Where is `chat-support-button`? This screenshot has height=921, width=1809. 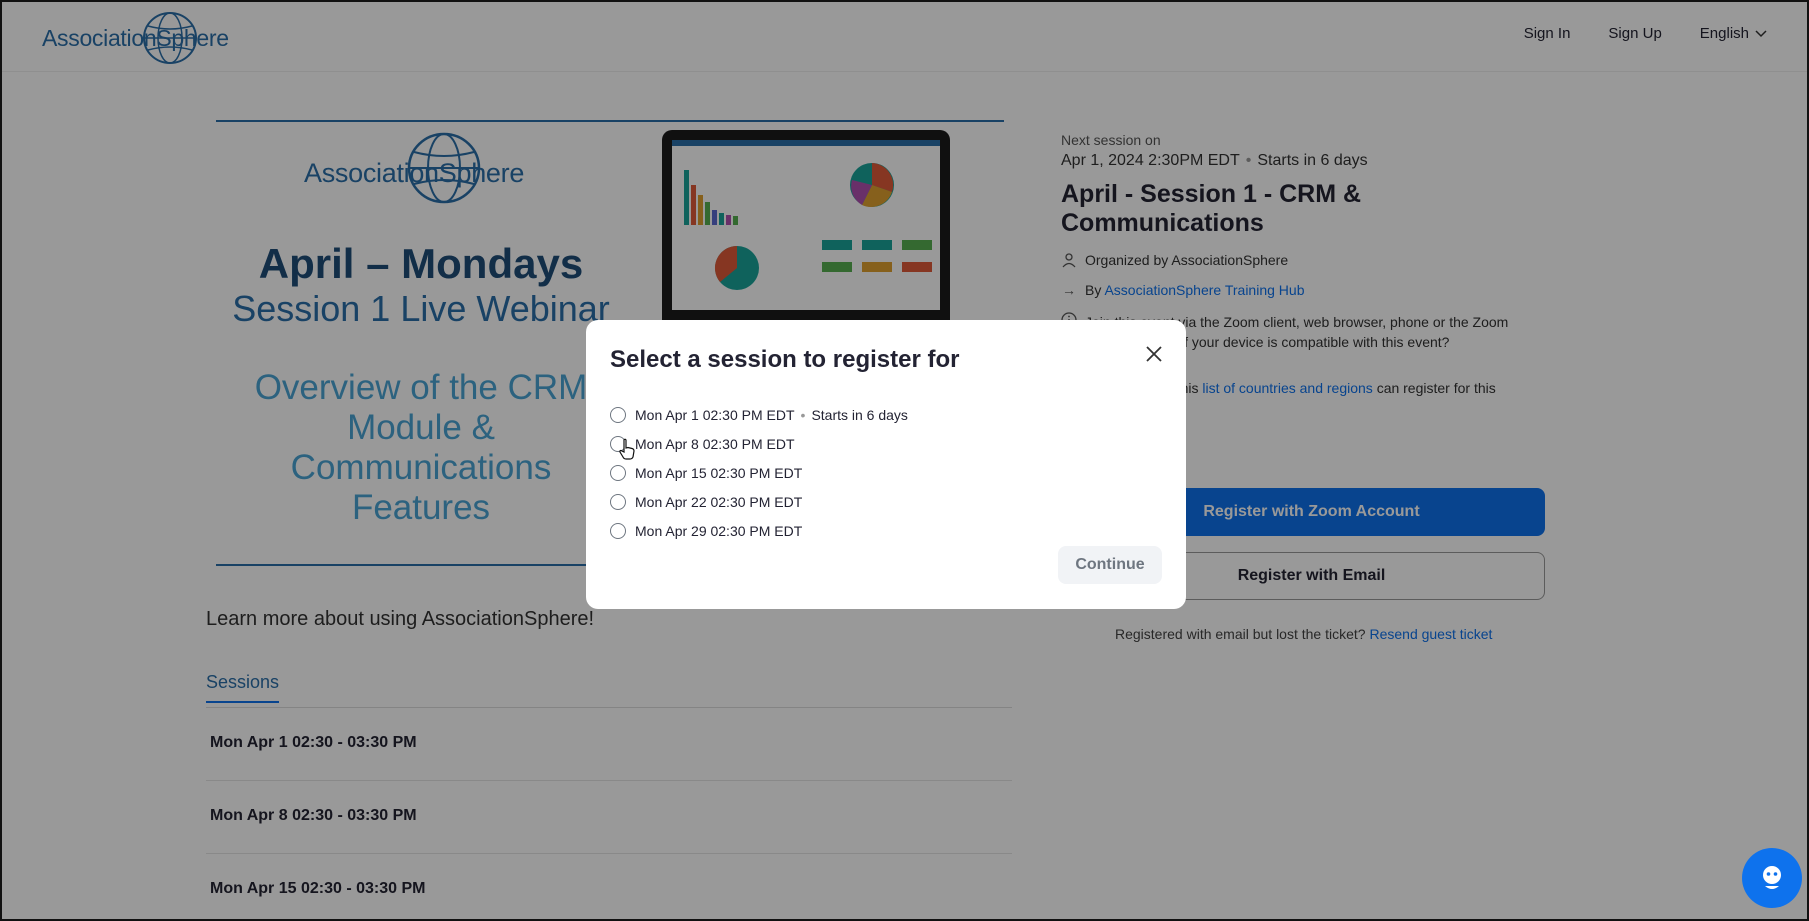
chat-support-button is located at coordinates (1772, 878).